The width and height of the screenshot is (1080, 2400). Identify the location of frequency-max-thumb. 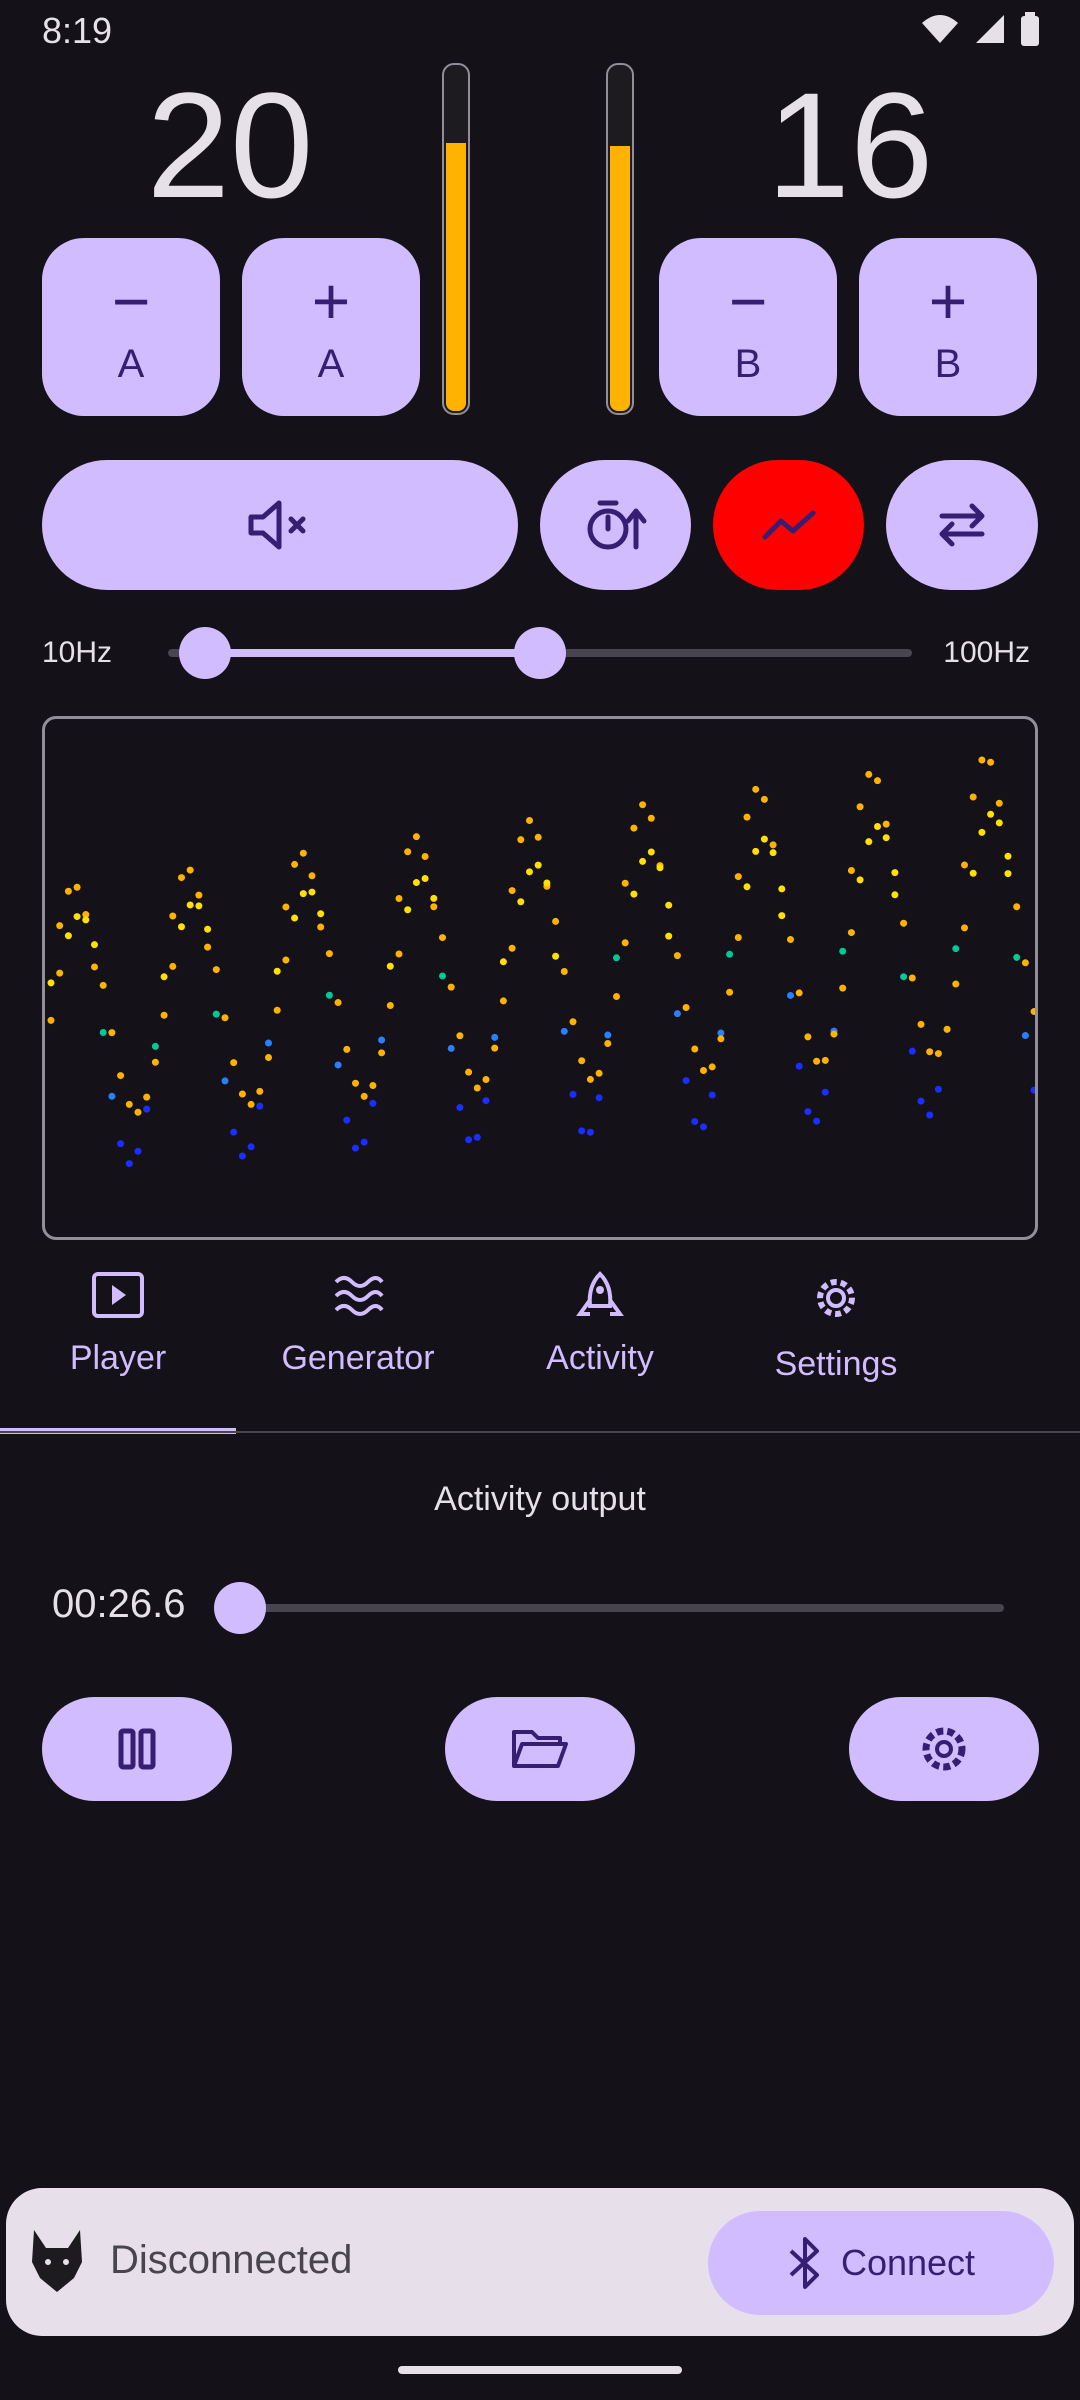
(540, 653).